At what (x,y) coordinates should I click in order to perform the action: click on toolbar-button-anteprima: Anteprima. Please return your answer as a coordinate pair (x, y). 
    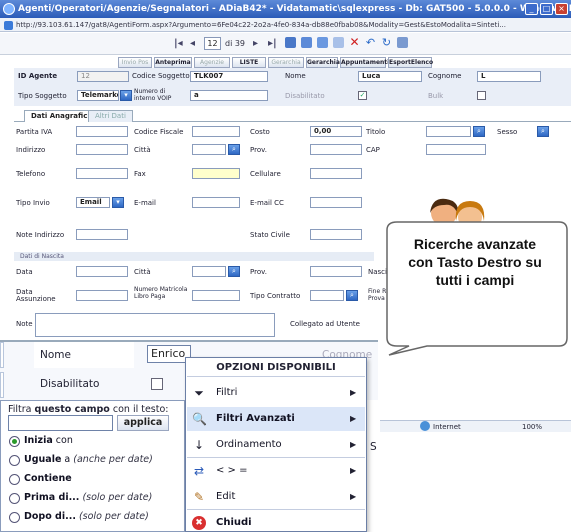
    Looking at the image, I should click on (173, 62).